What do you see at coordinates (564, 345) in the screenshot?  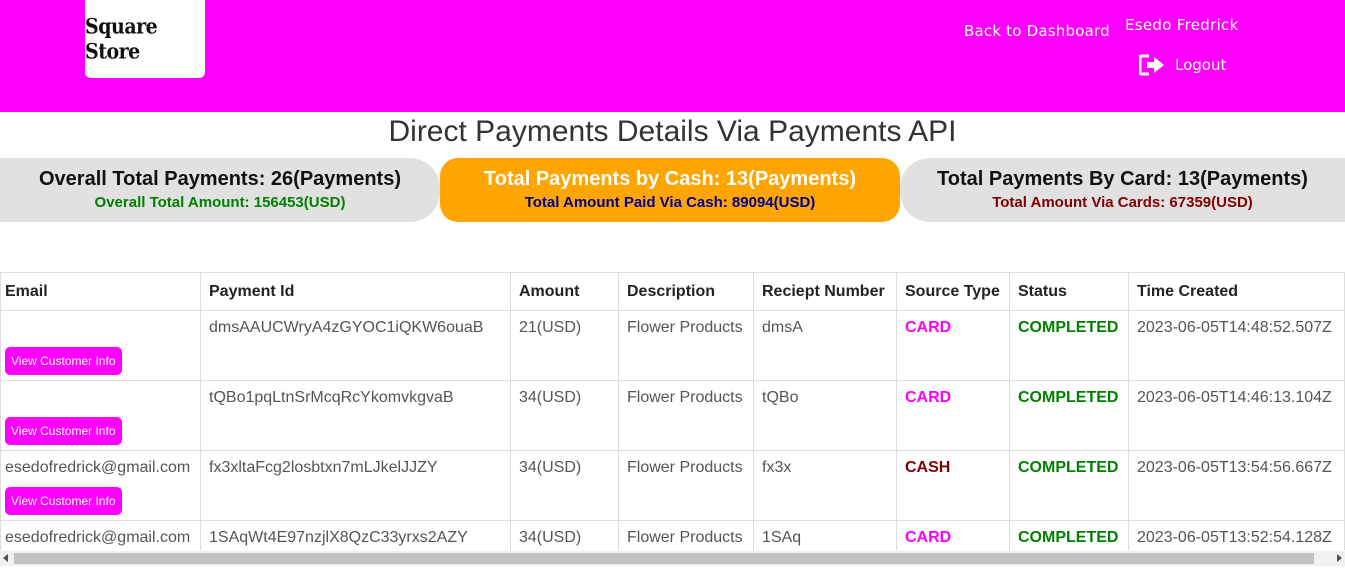 I see `amount-cell: 21(USD)` at bounding box center [564, 345].